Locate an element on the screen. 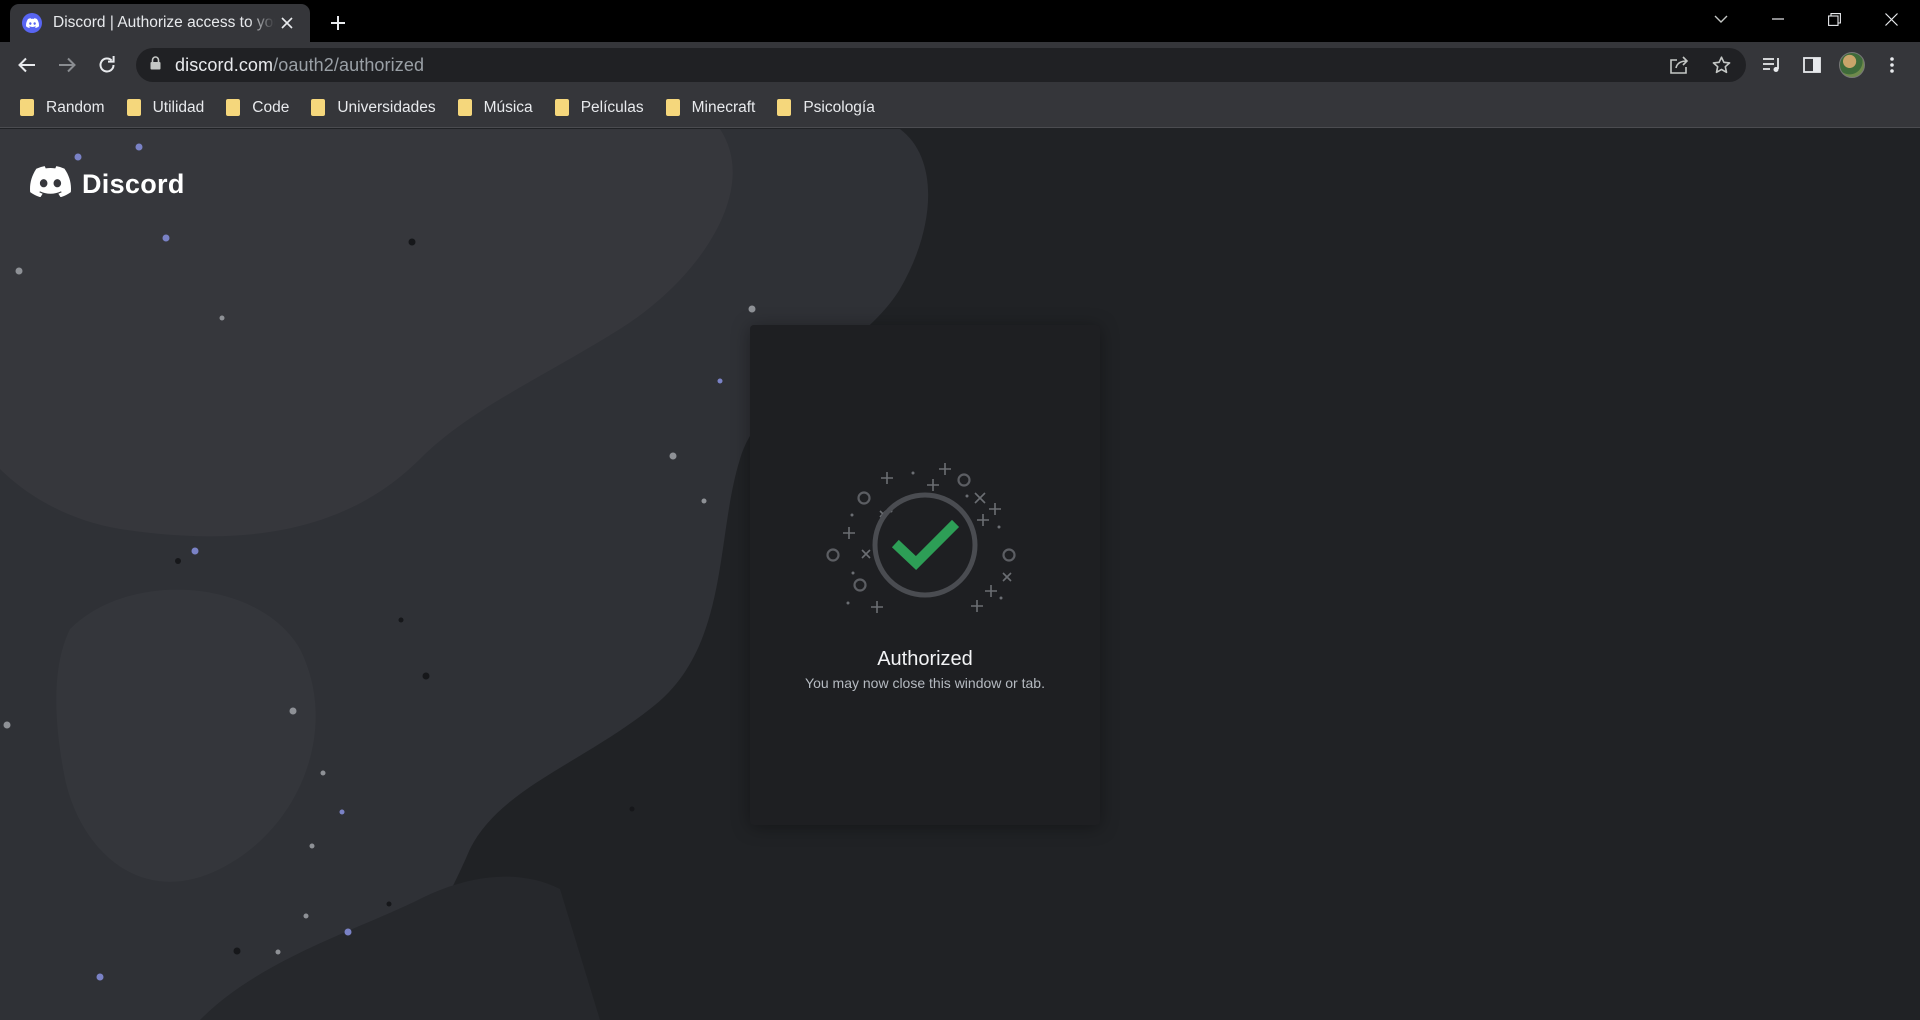 This screenshot has height=1020, width=1920. share-icon is located at coordinates (1679, 65).